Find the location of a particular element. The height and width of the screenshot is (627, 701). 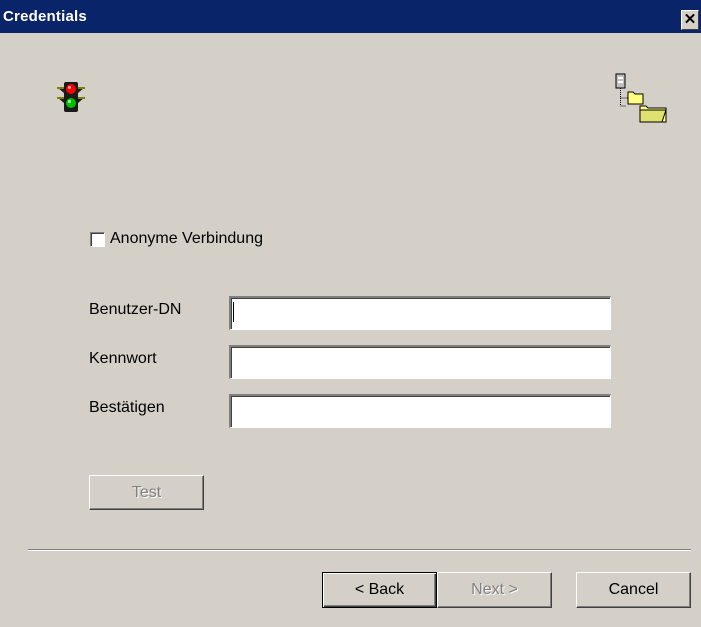

directory-tree-icon is located at coordinates (641, 98).